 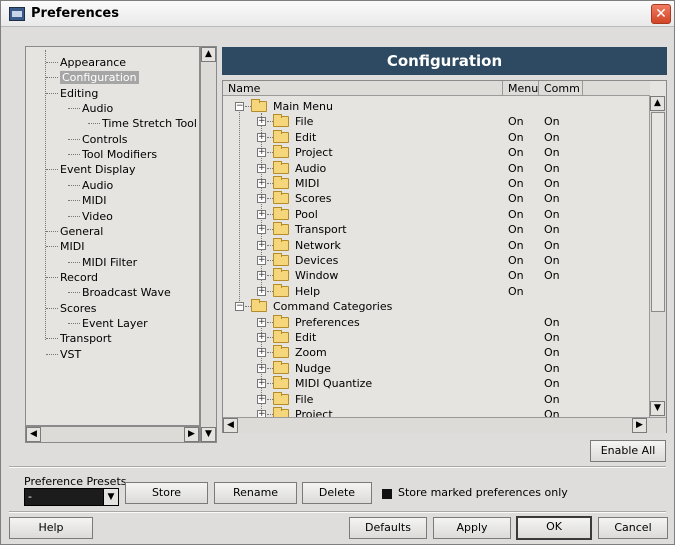 What do you see at coordinates (436, 368) in the screenshot?
I see `table-row: + Nudge On` at bounding box center [436, 368].